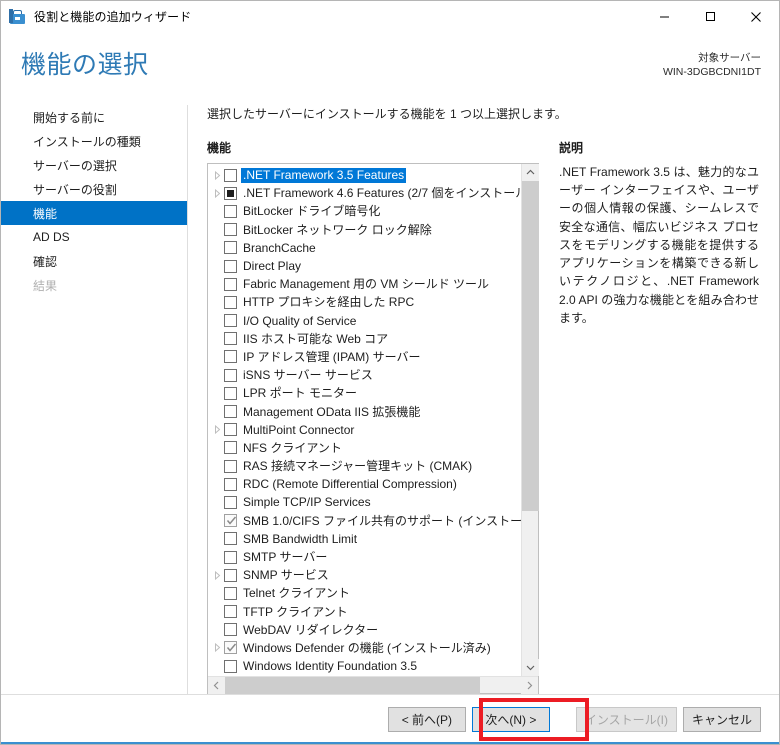 The width and height of the screenshot is (780, 745). What do you see at coordinates (530, 172) in the screenshot?
I see `scroll-up-icon` at bounding box center [530, 172].